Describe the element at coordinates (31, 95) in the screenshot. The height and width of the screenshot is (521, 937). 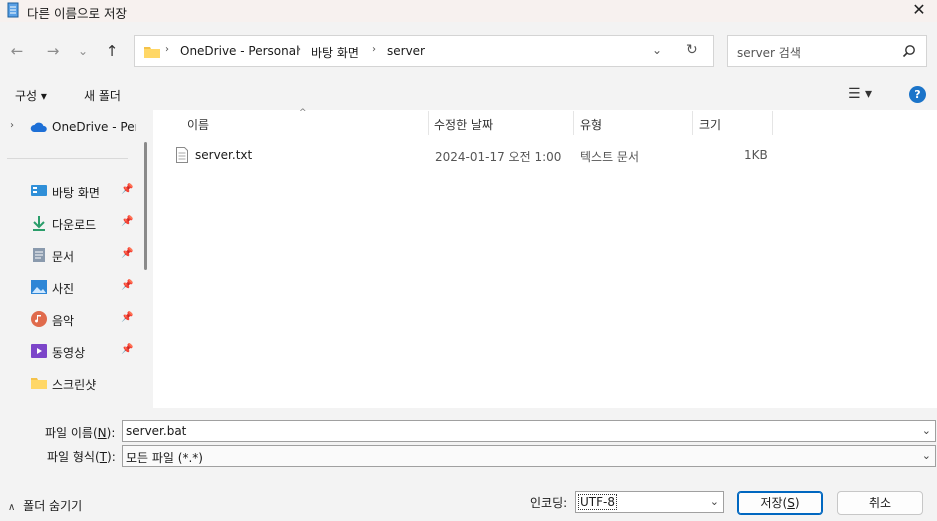
I see `organize-menu: 구성 ▾` at that location.